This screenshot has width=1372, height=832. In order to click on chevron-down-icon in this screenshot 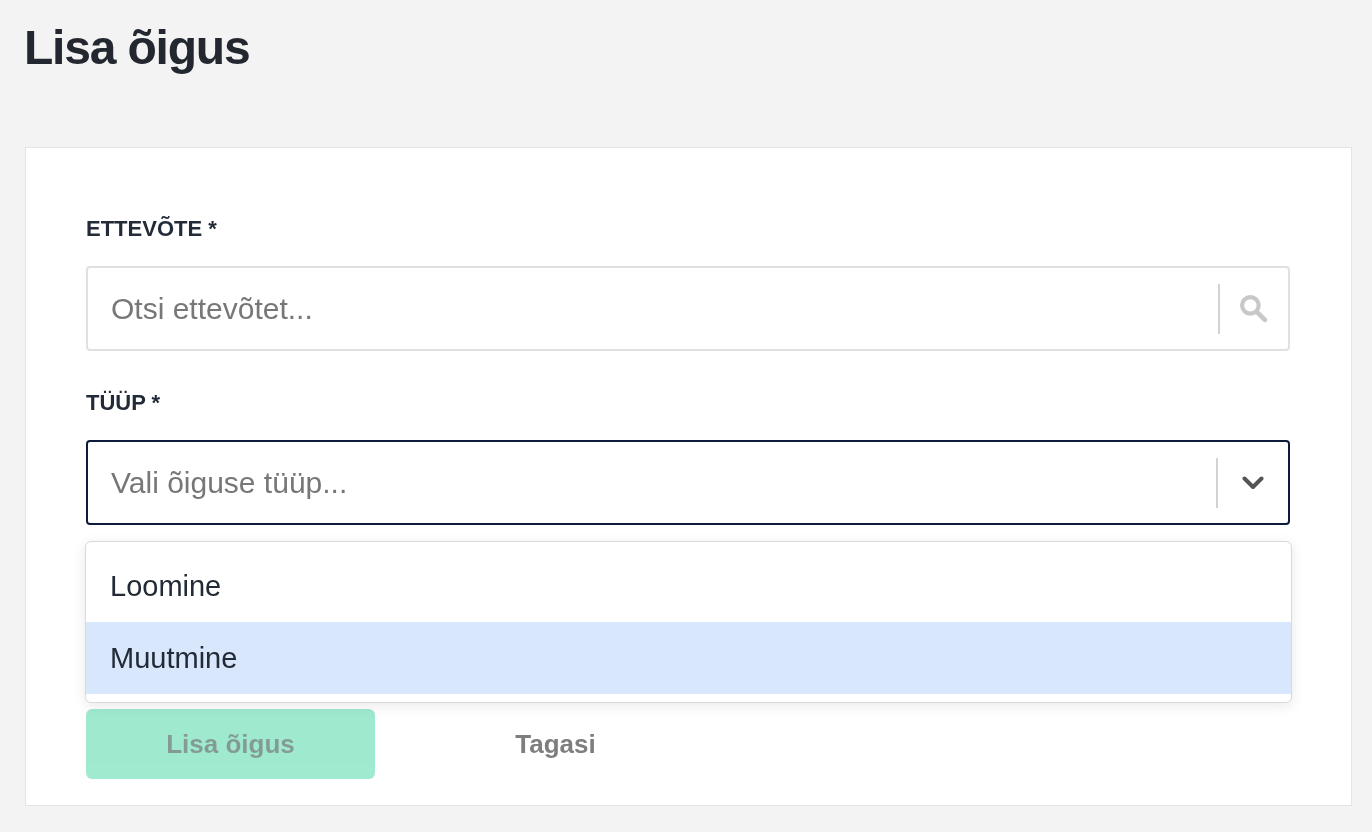, I will do `click(1253, 482)`.